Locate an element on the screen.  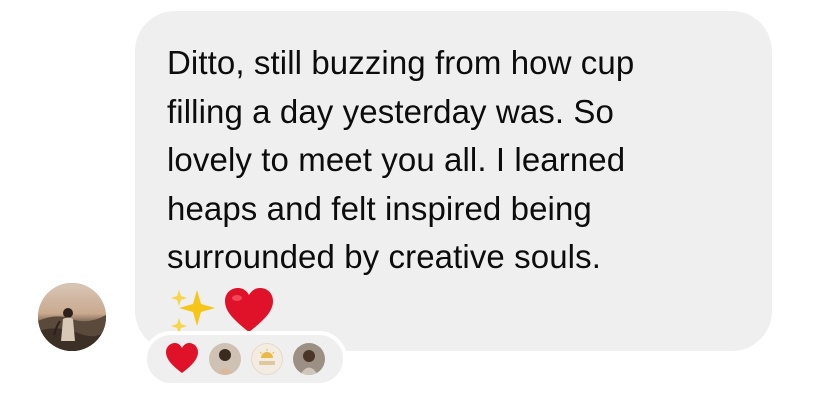
sparkles-icon is located at coordinates (193, 311).